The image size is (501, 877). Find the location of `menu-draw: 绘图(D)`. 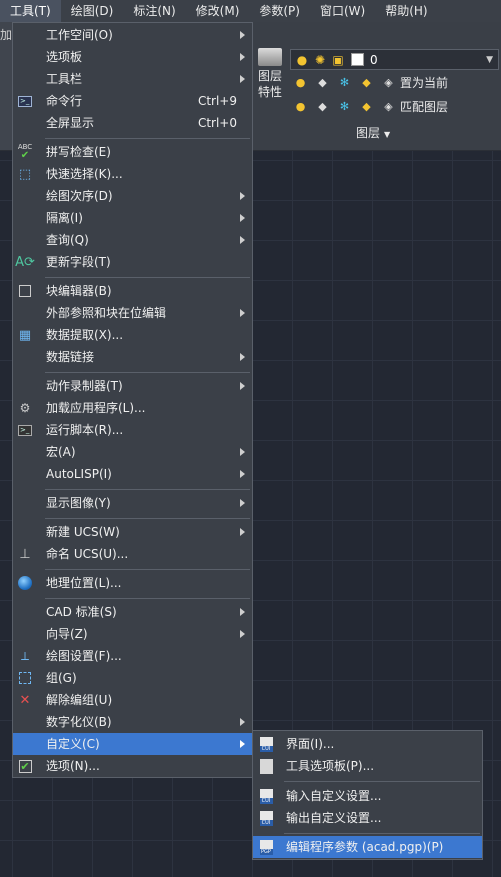

menu-draw: 绘图(D) is located at coordinates (92, 11).